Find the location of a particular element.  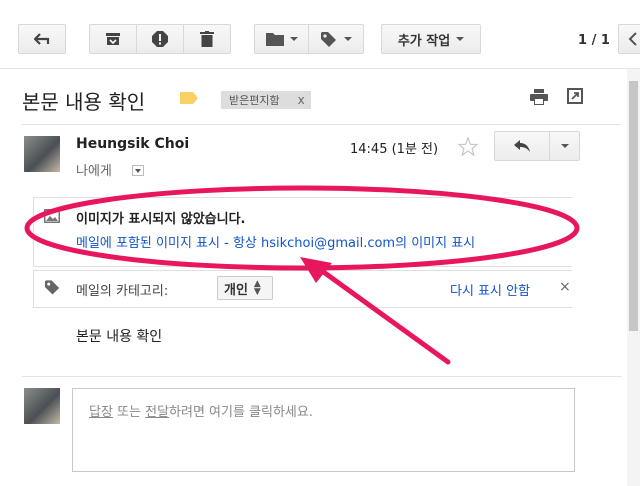

reply-prompt-box: 답장 또는 전달하려면 여기를 클릭하세요. is located at coordinates (323, 430).